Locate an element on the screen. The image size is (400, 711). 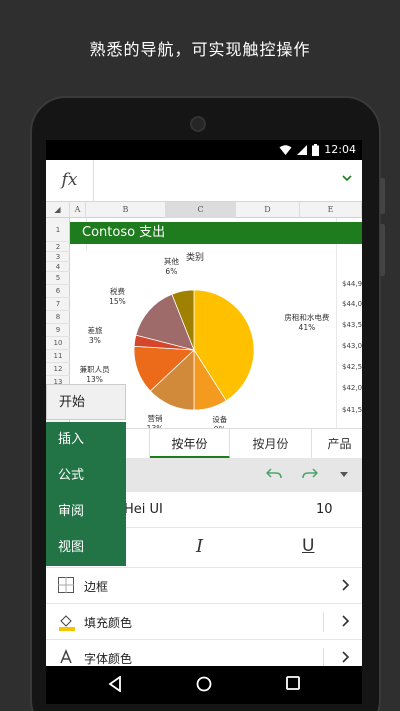
status-bar: 12:04 is located at coordinates (204, 150).